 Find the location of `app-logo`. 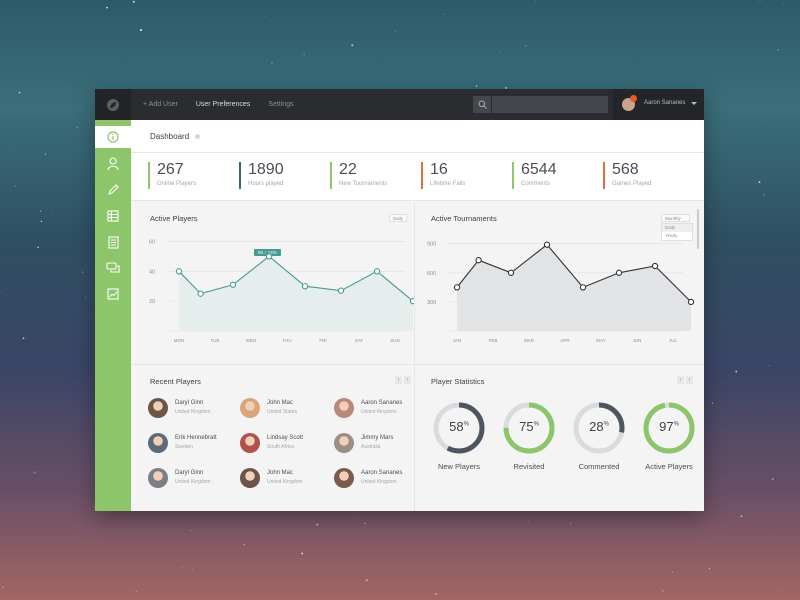

app-logo is located at coordinates (113, 104).